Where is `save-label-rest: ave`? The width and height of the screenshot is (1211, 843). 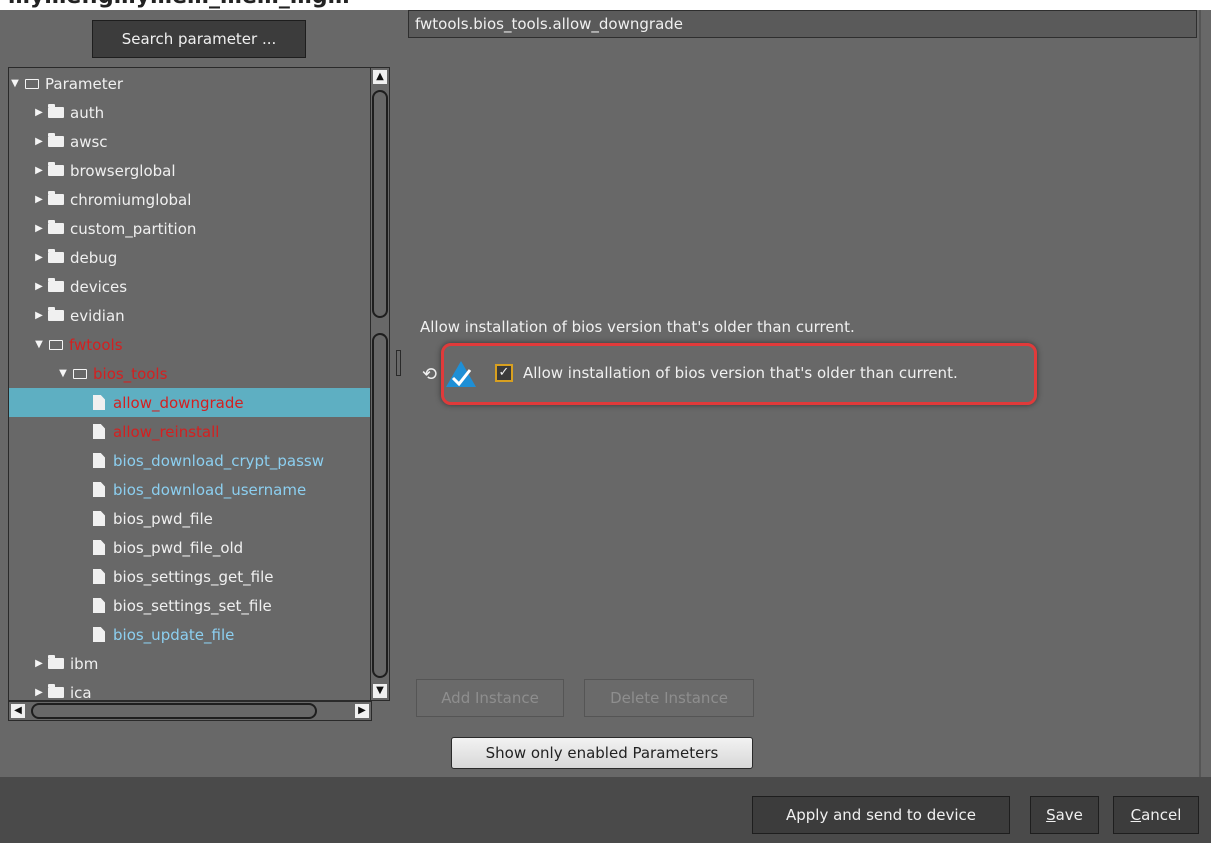
save-label-rest: ave is located at coordinates (1069, 815).